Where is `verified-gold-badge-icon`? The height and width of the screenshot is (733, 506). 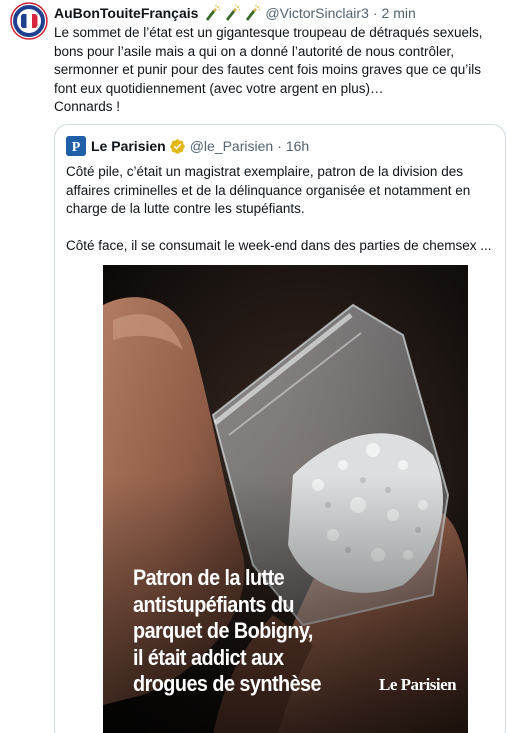
verified-gold-badge-icon is located at coordinates (177, 146).